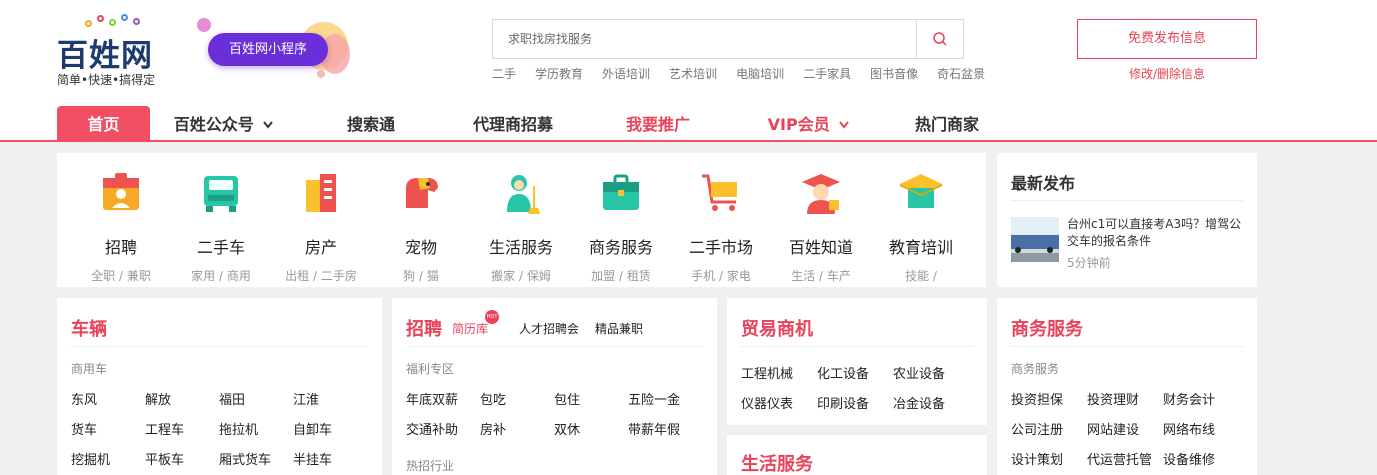 This screenshot has width=1377, height=475. Describe the element at coordinates (120, 247) in the screenshot. I see `category-name: 招聘` at that location.